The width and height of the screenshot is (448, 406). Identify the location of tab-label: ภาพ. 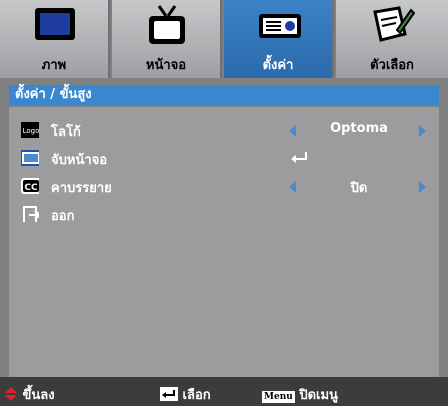
(54, 65).